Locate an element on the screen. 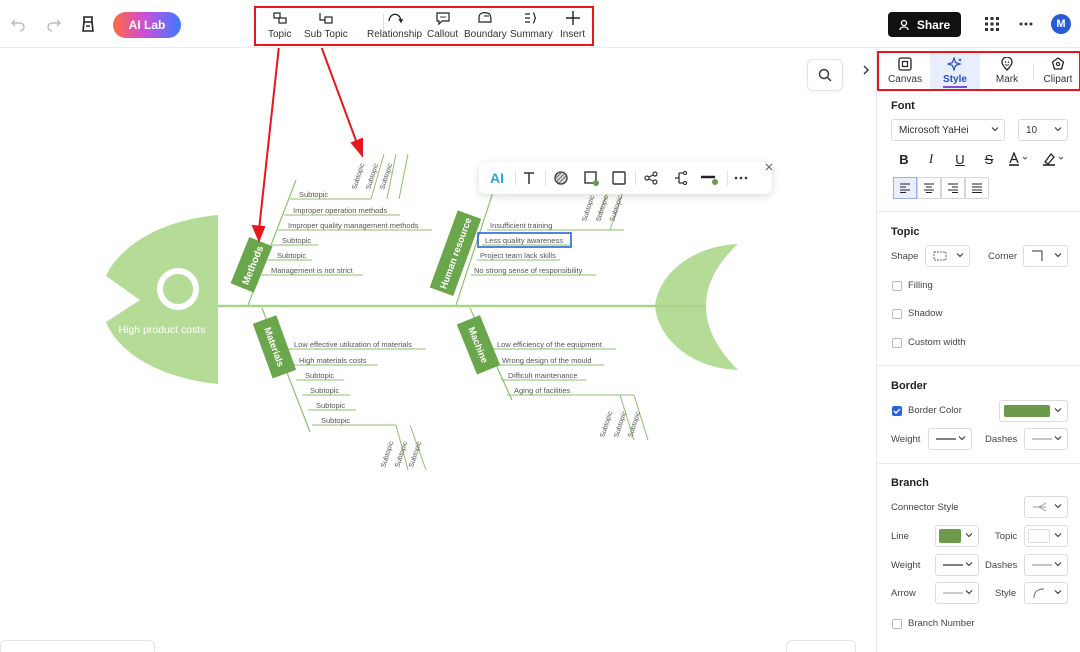 Image resolution: width=1080 pixels, height=652 pixels. custom-width-checkbox is located at coordinates (897, 343).